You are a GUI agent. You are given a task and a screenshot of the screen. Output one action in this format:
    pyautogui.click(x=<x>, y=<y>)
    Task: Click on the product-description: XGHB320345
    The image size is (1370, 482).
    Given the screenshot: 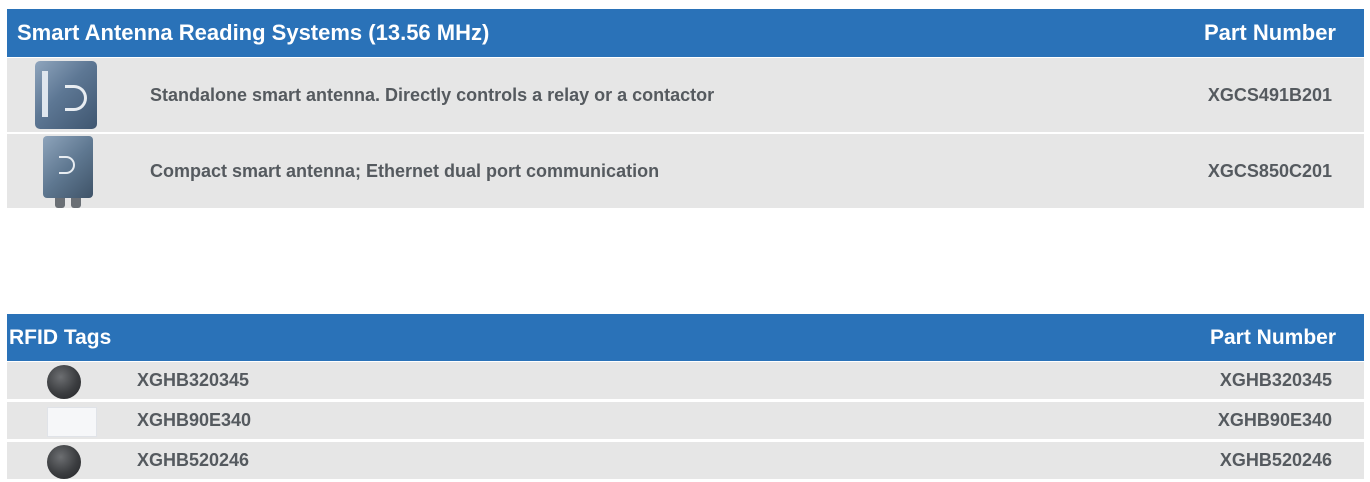 What is the action you would take?
    pyautogui.click(x=193, y=380)
    